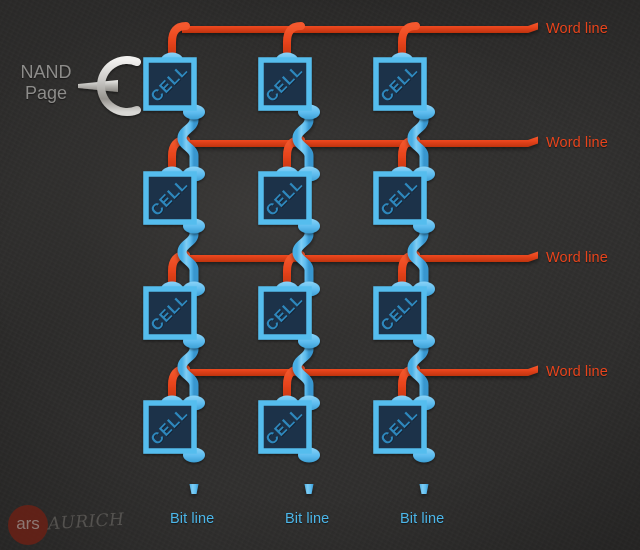 The width and height of the screenshot is (640, 550). What do you see at coordinates (174, 315) in the screenshot?
I see `cell-r2c0` at bounding box center [174, 315].